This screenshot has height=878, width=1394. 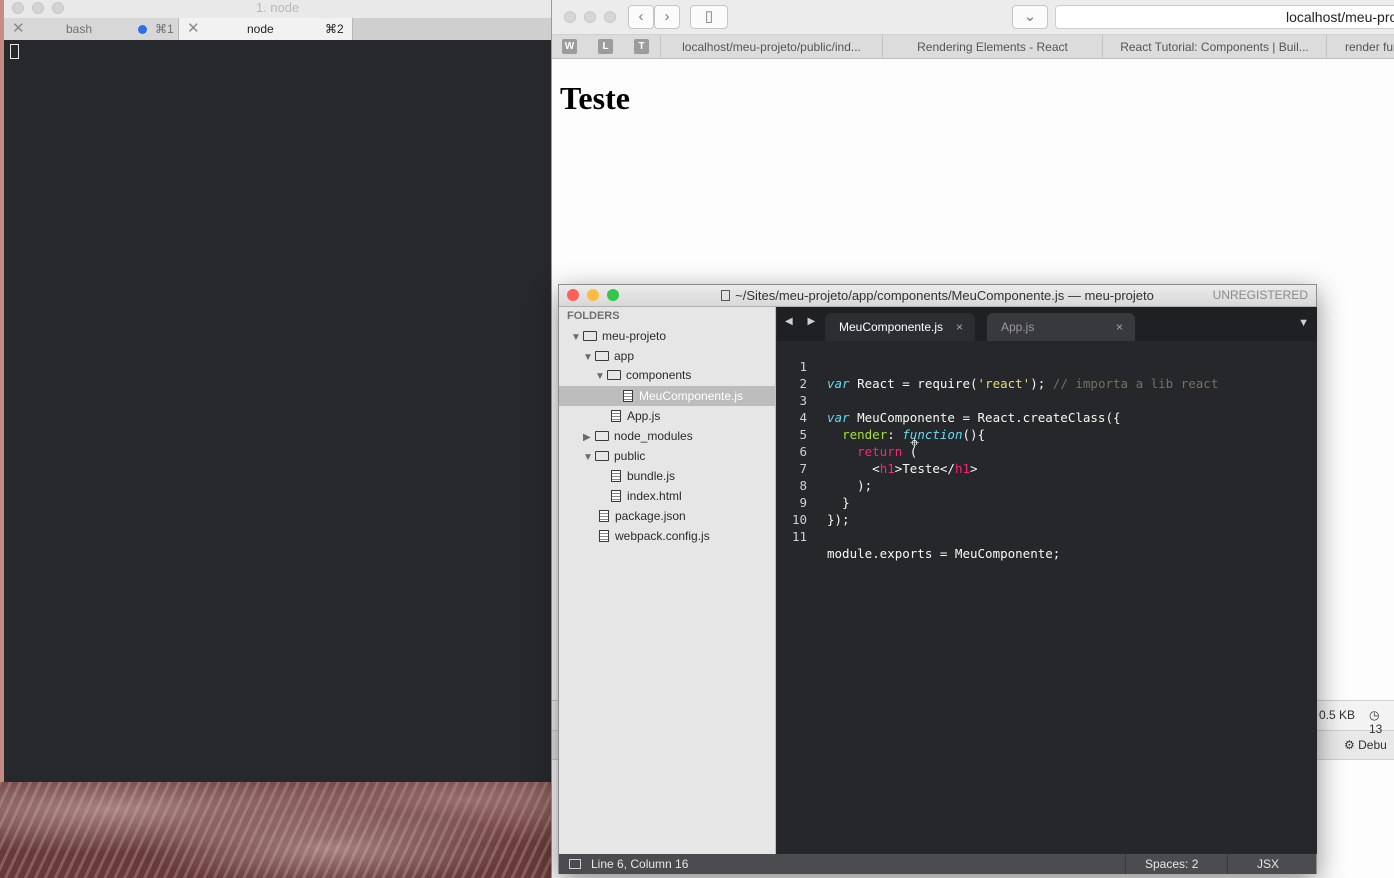 What do you see at coordinates (1340, 17) in the screenshot?
I see `address-text: localhost/meu-proje` at bounding box center [1340, 17].